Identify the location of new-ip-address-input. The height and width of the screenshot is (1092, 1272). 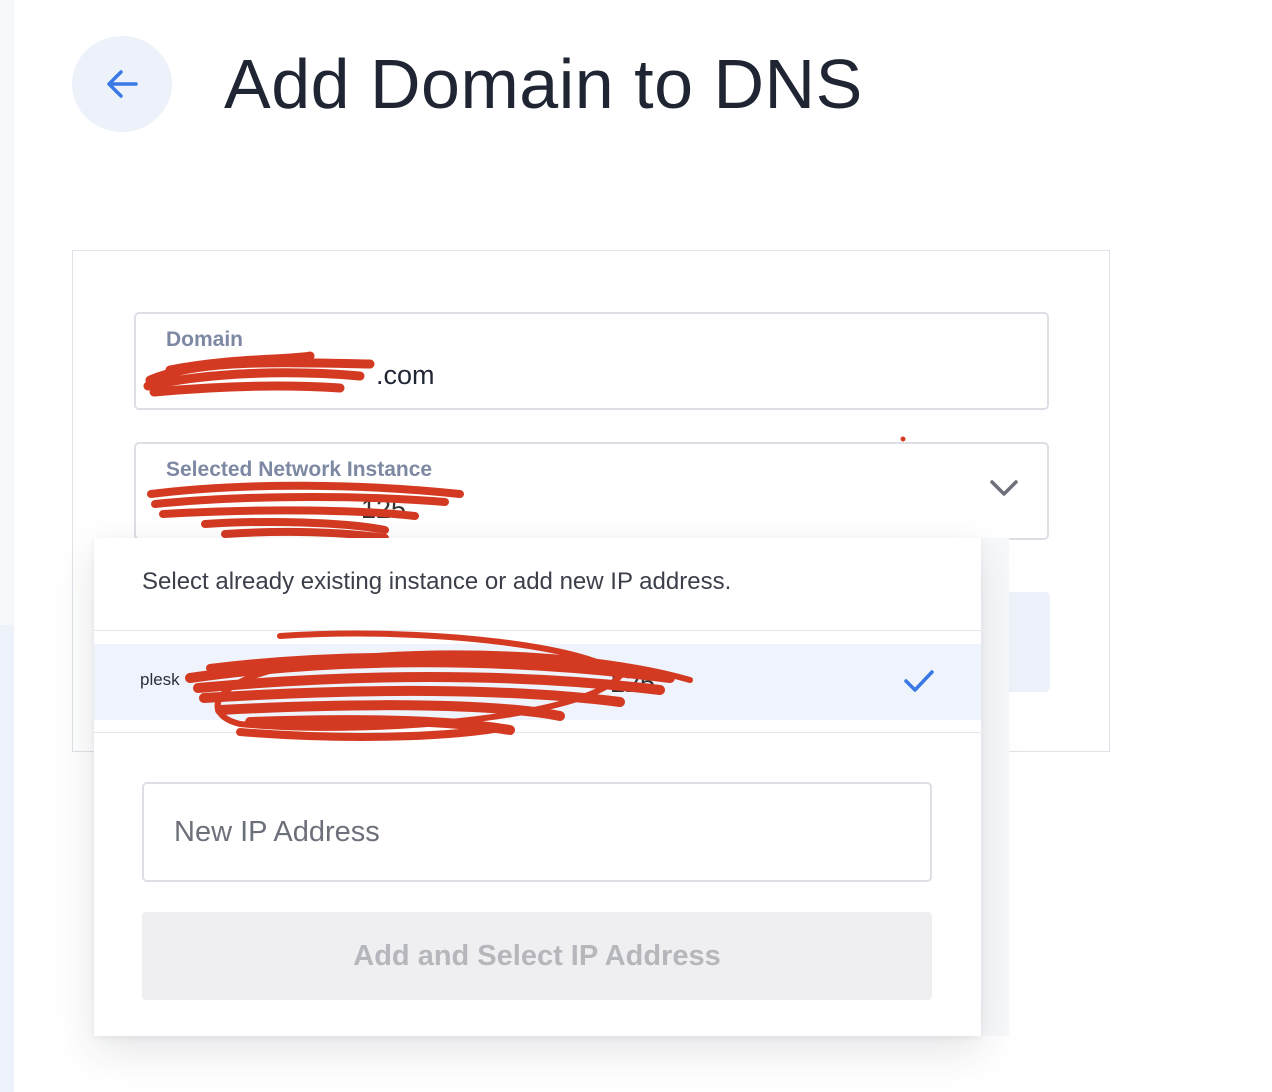
(537, 832).